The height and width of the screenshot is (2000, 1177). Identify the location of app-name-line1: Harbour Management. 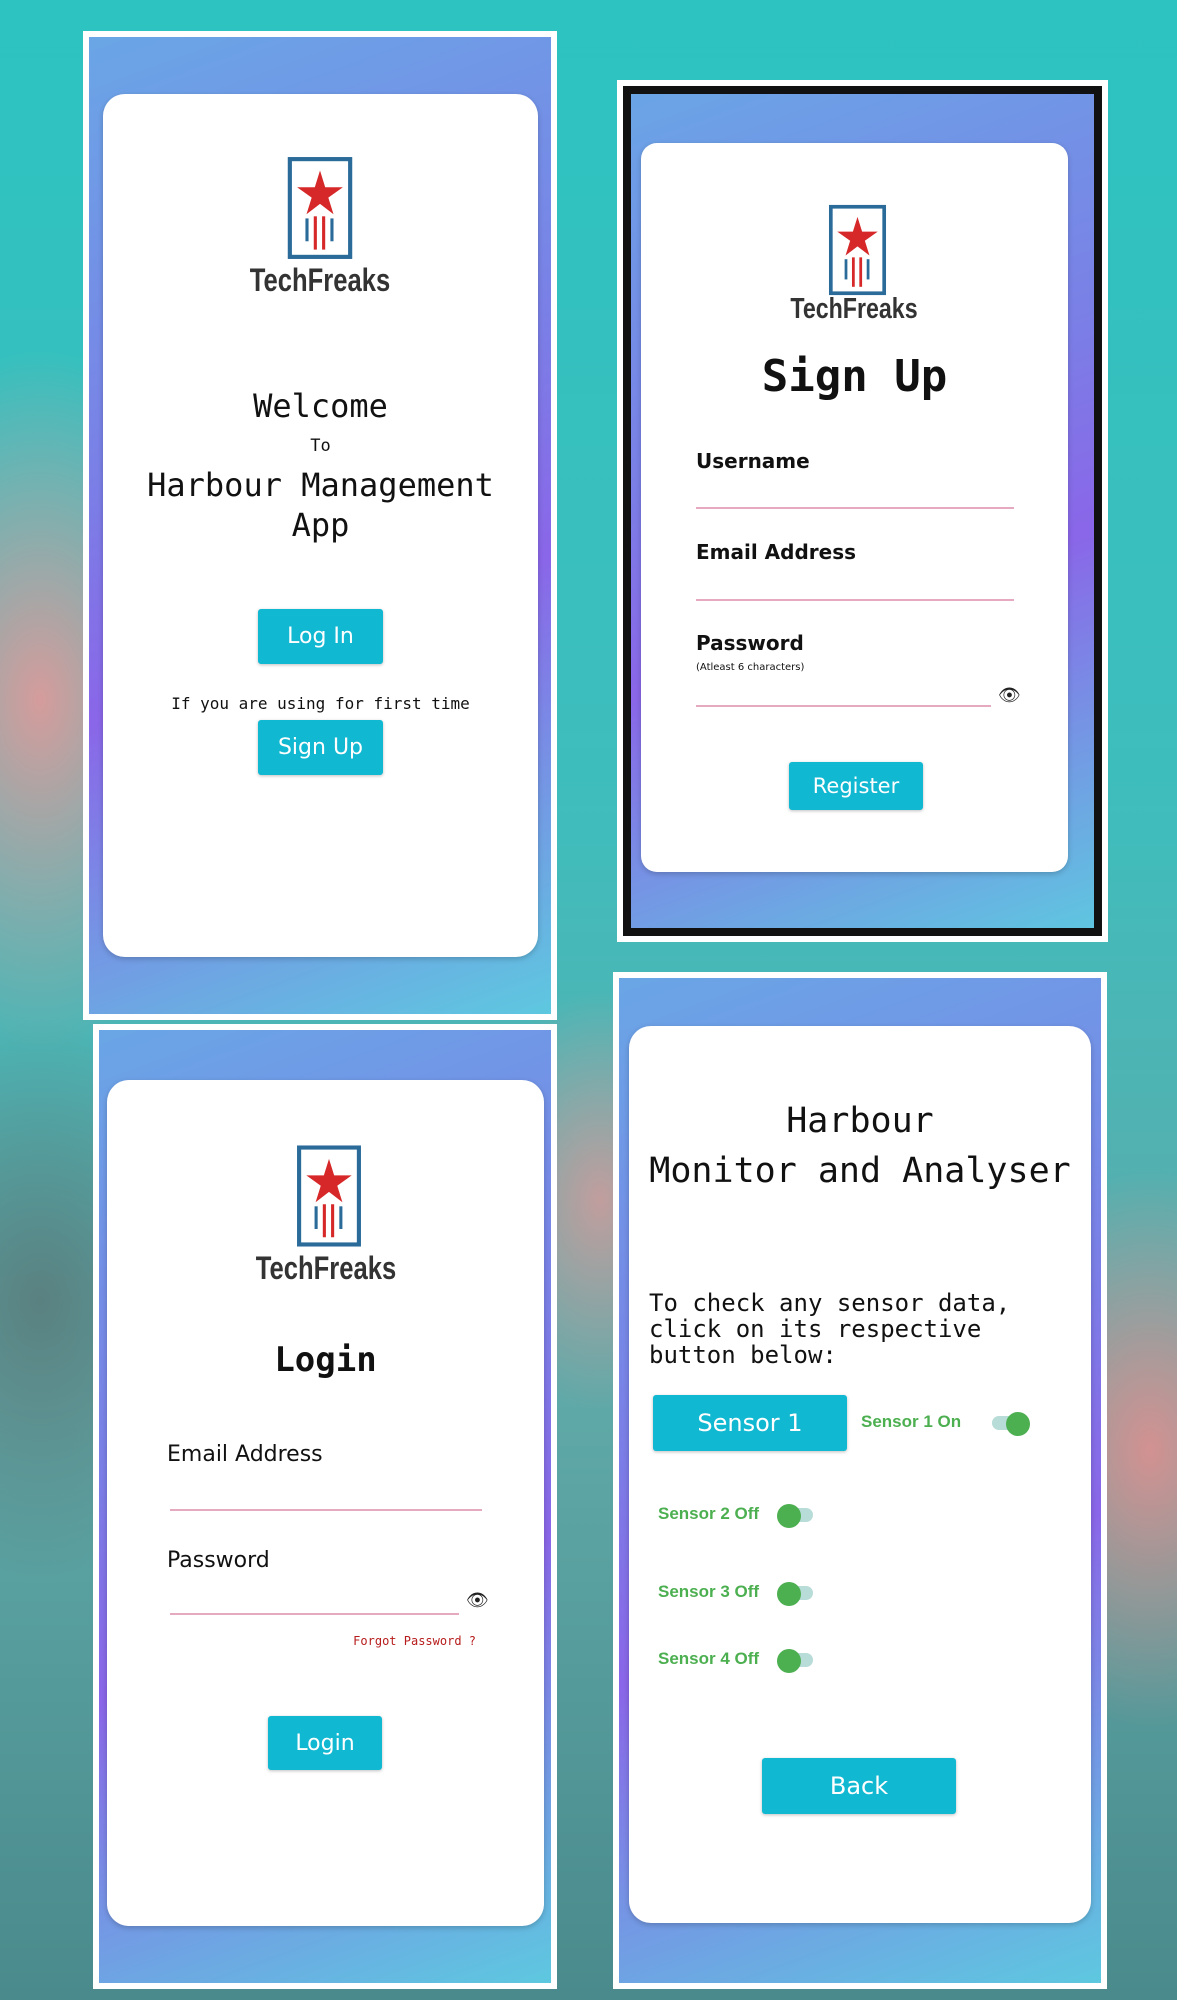
(320, 485).